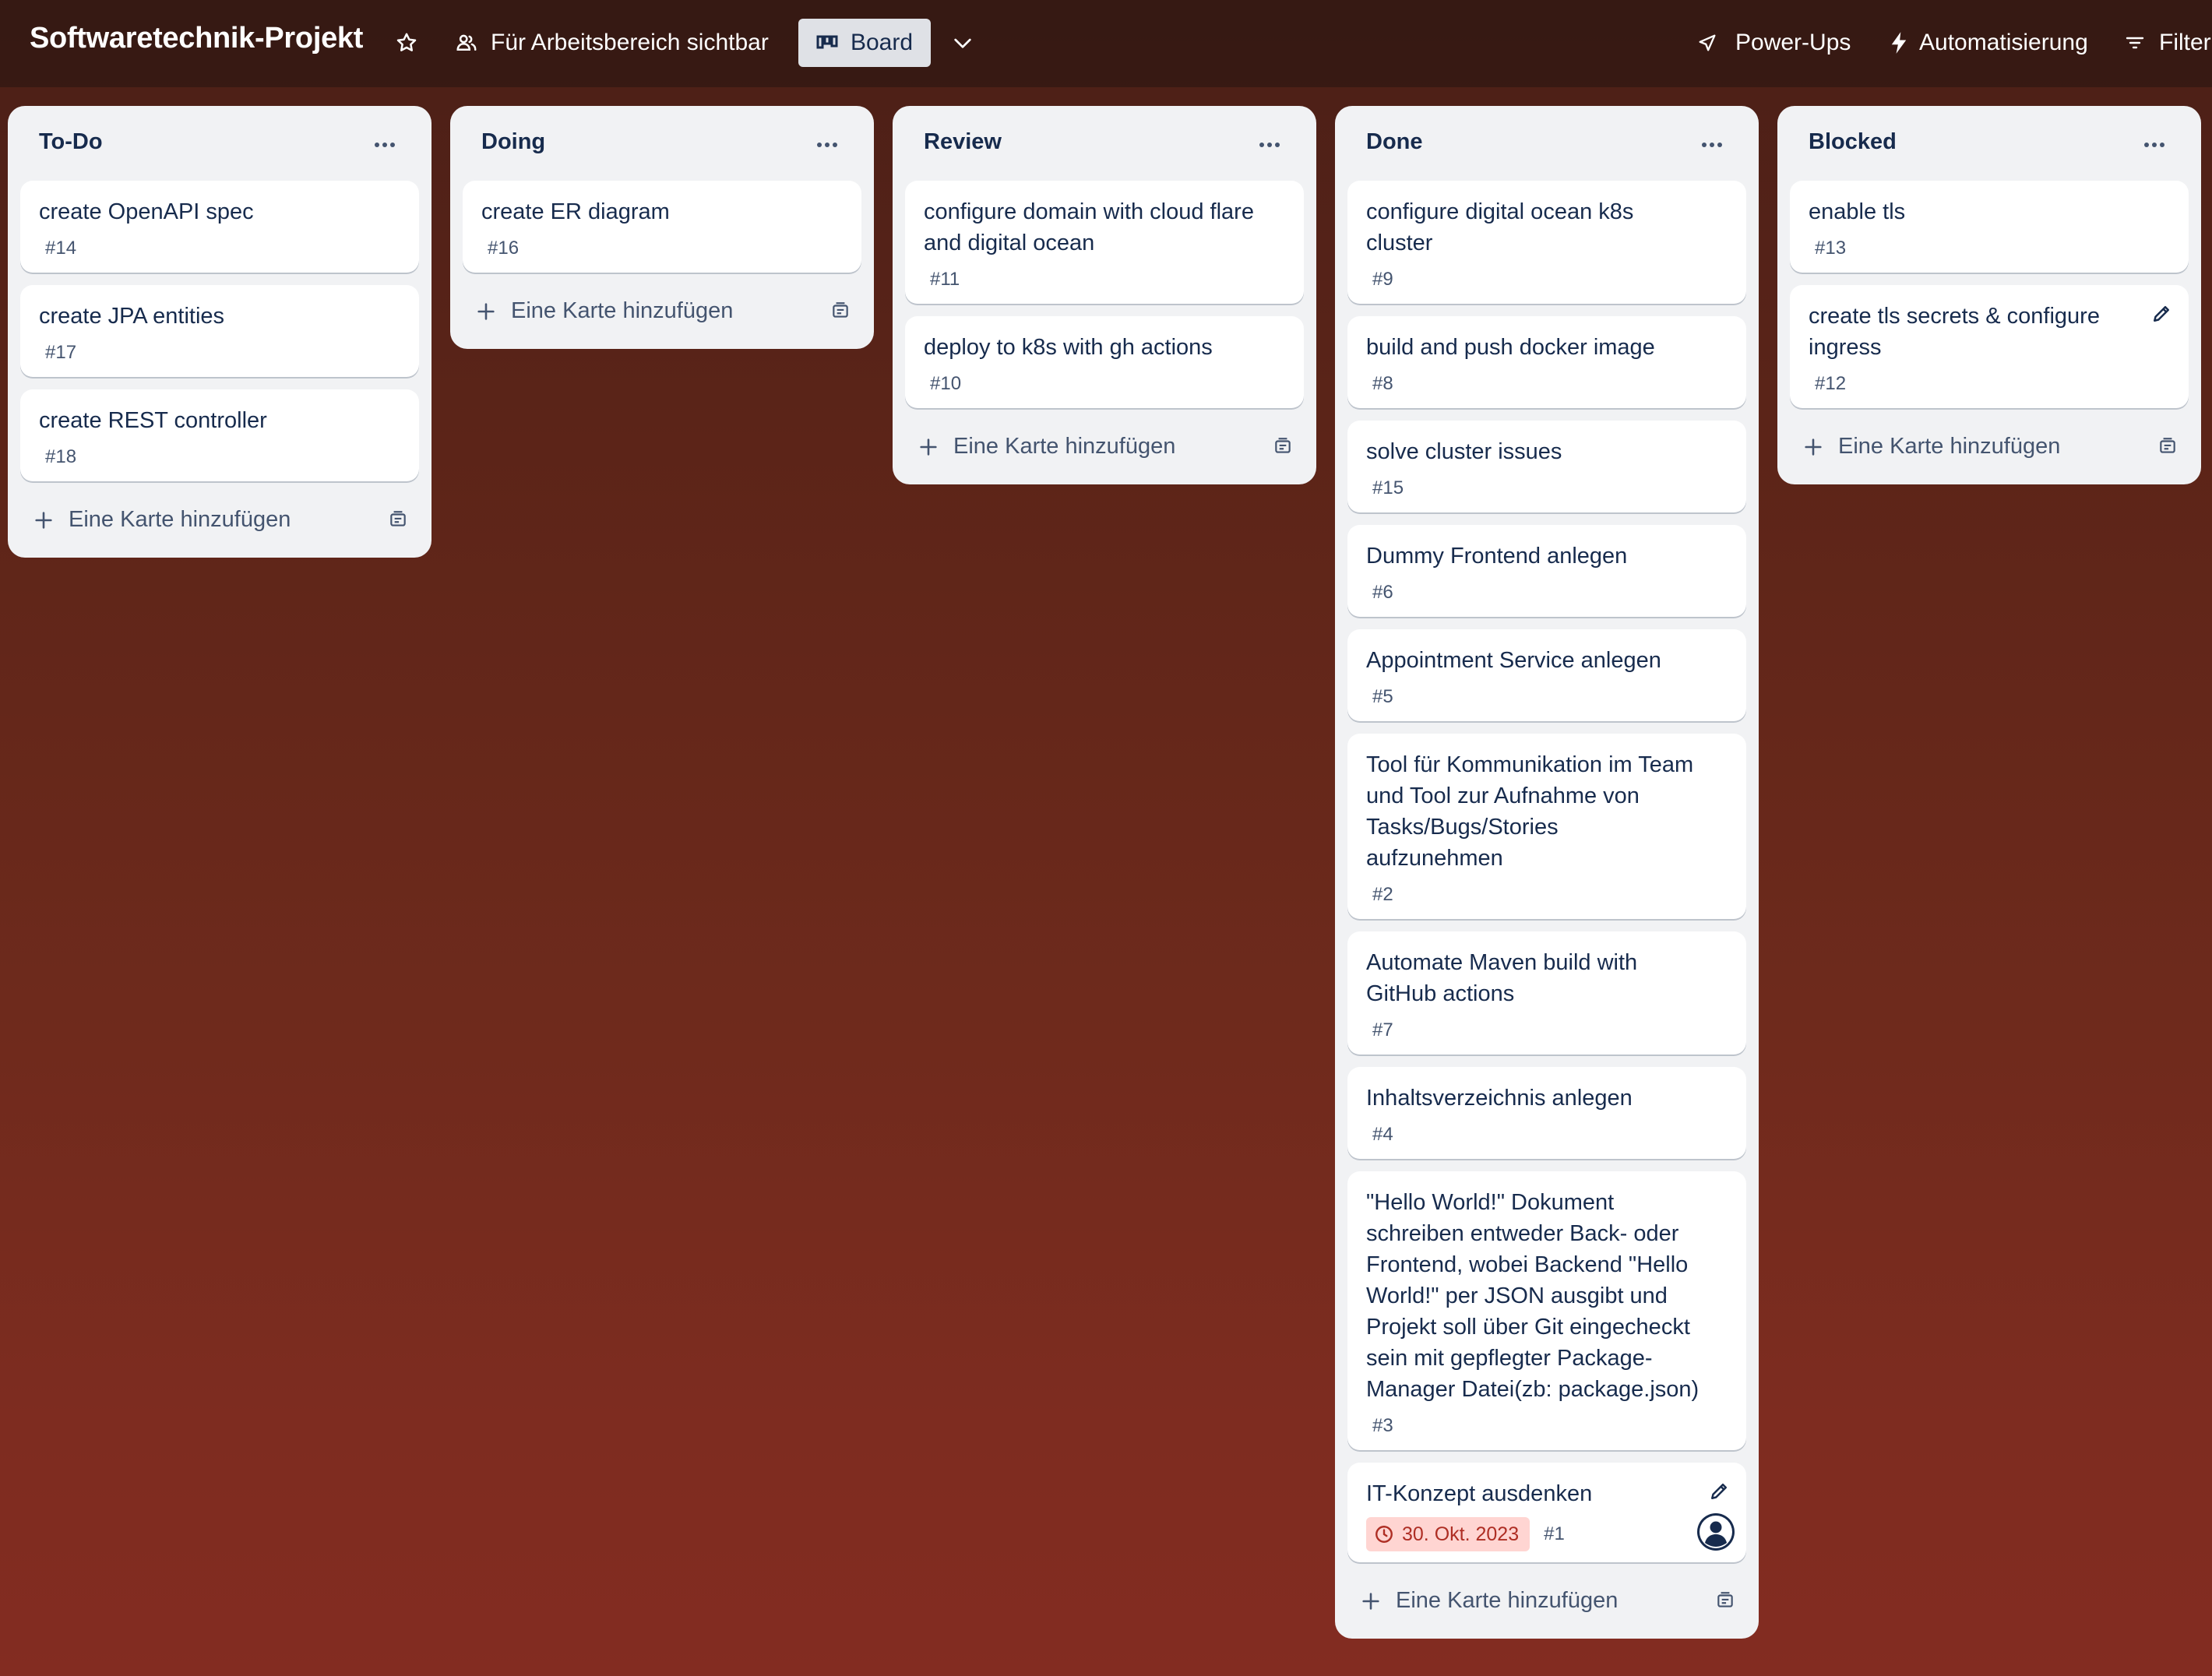 Image resolution: width=2212 pixels, height=1676 pixels. I want to click on filter-button: Filter, so click(2168, 43).